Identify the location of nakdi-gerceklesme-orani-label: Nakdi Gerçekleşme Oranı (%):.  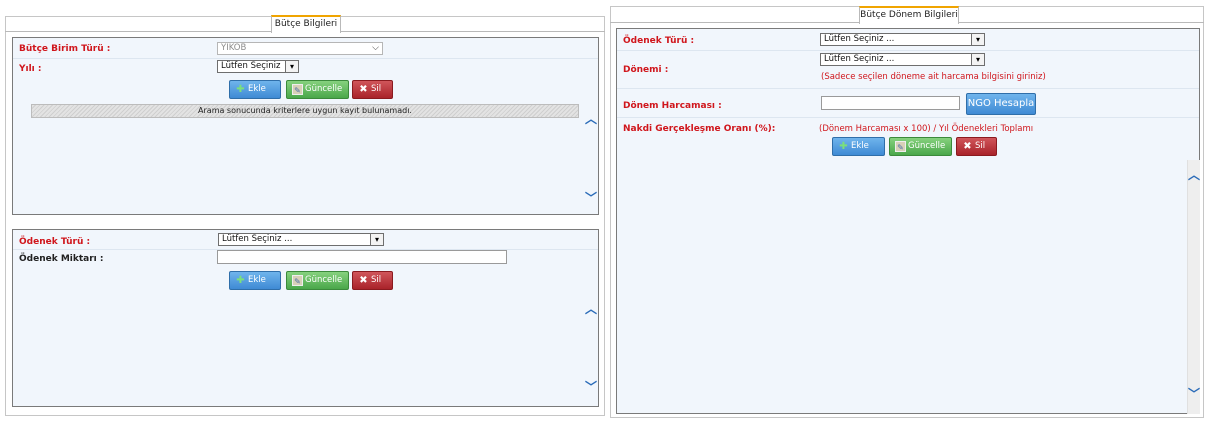
(699, 129).